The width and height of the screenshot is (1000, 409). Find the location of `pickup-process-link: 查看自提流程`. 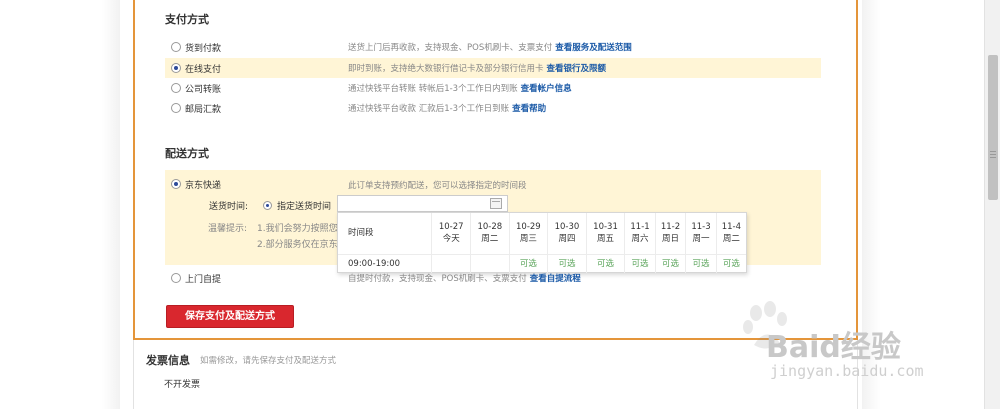

pickup-process-link: 查看自提流程 is located at coordinates (555, 279).